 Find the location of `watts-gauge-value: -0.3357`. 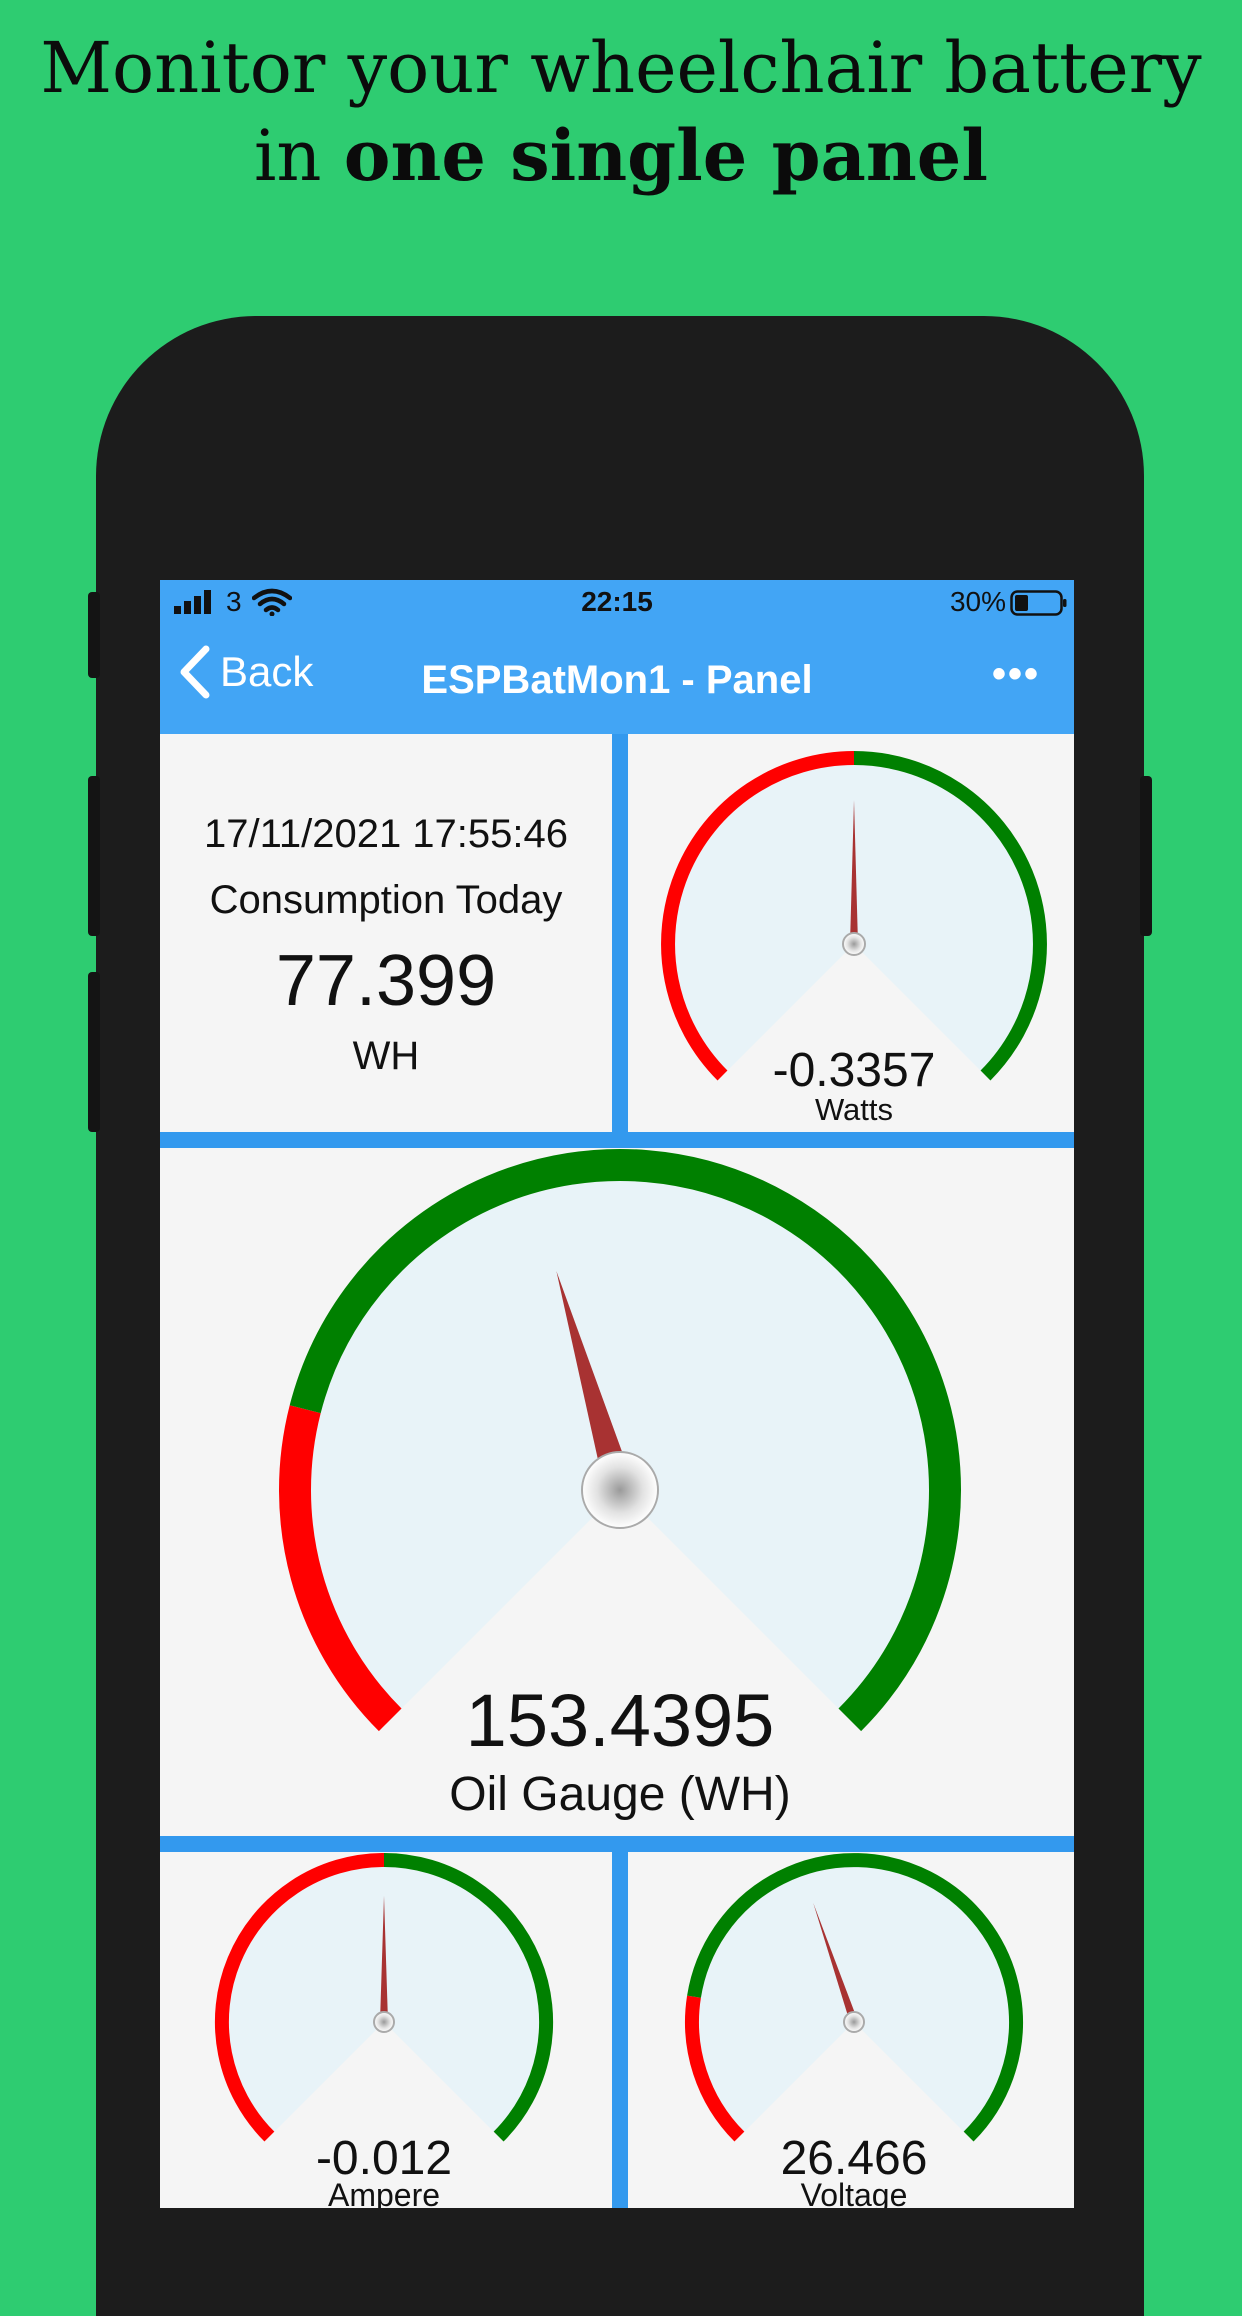

watts-gauge-value: -0.3357 is located at coordinates (854, 1070).